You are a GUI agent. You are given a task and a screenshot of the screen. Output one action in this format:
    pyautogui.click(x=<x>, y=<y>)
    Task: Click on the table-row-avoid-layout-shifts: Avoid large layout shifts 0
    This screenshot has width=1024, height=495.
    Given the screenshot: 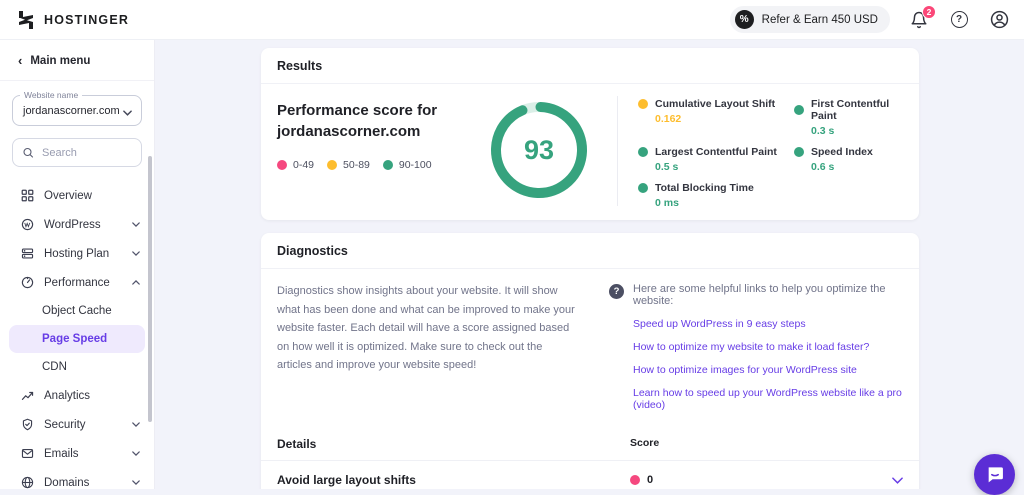 What is the action you would take?
    pyautogui.click(x=590, y=475)
    